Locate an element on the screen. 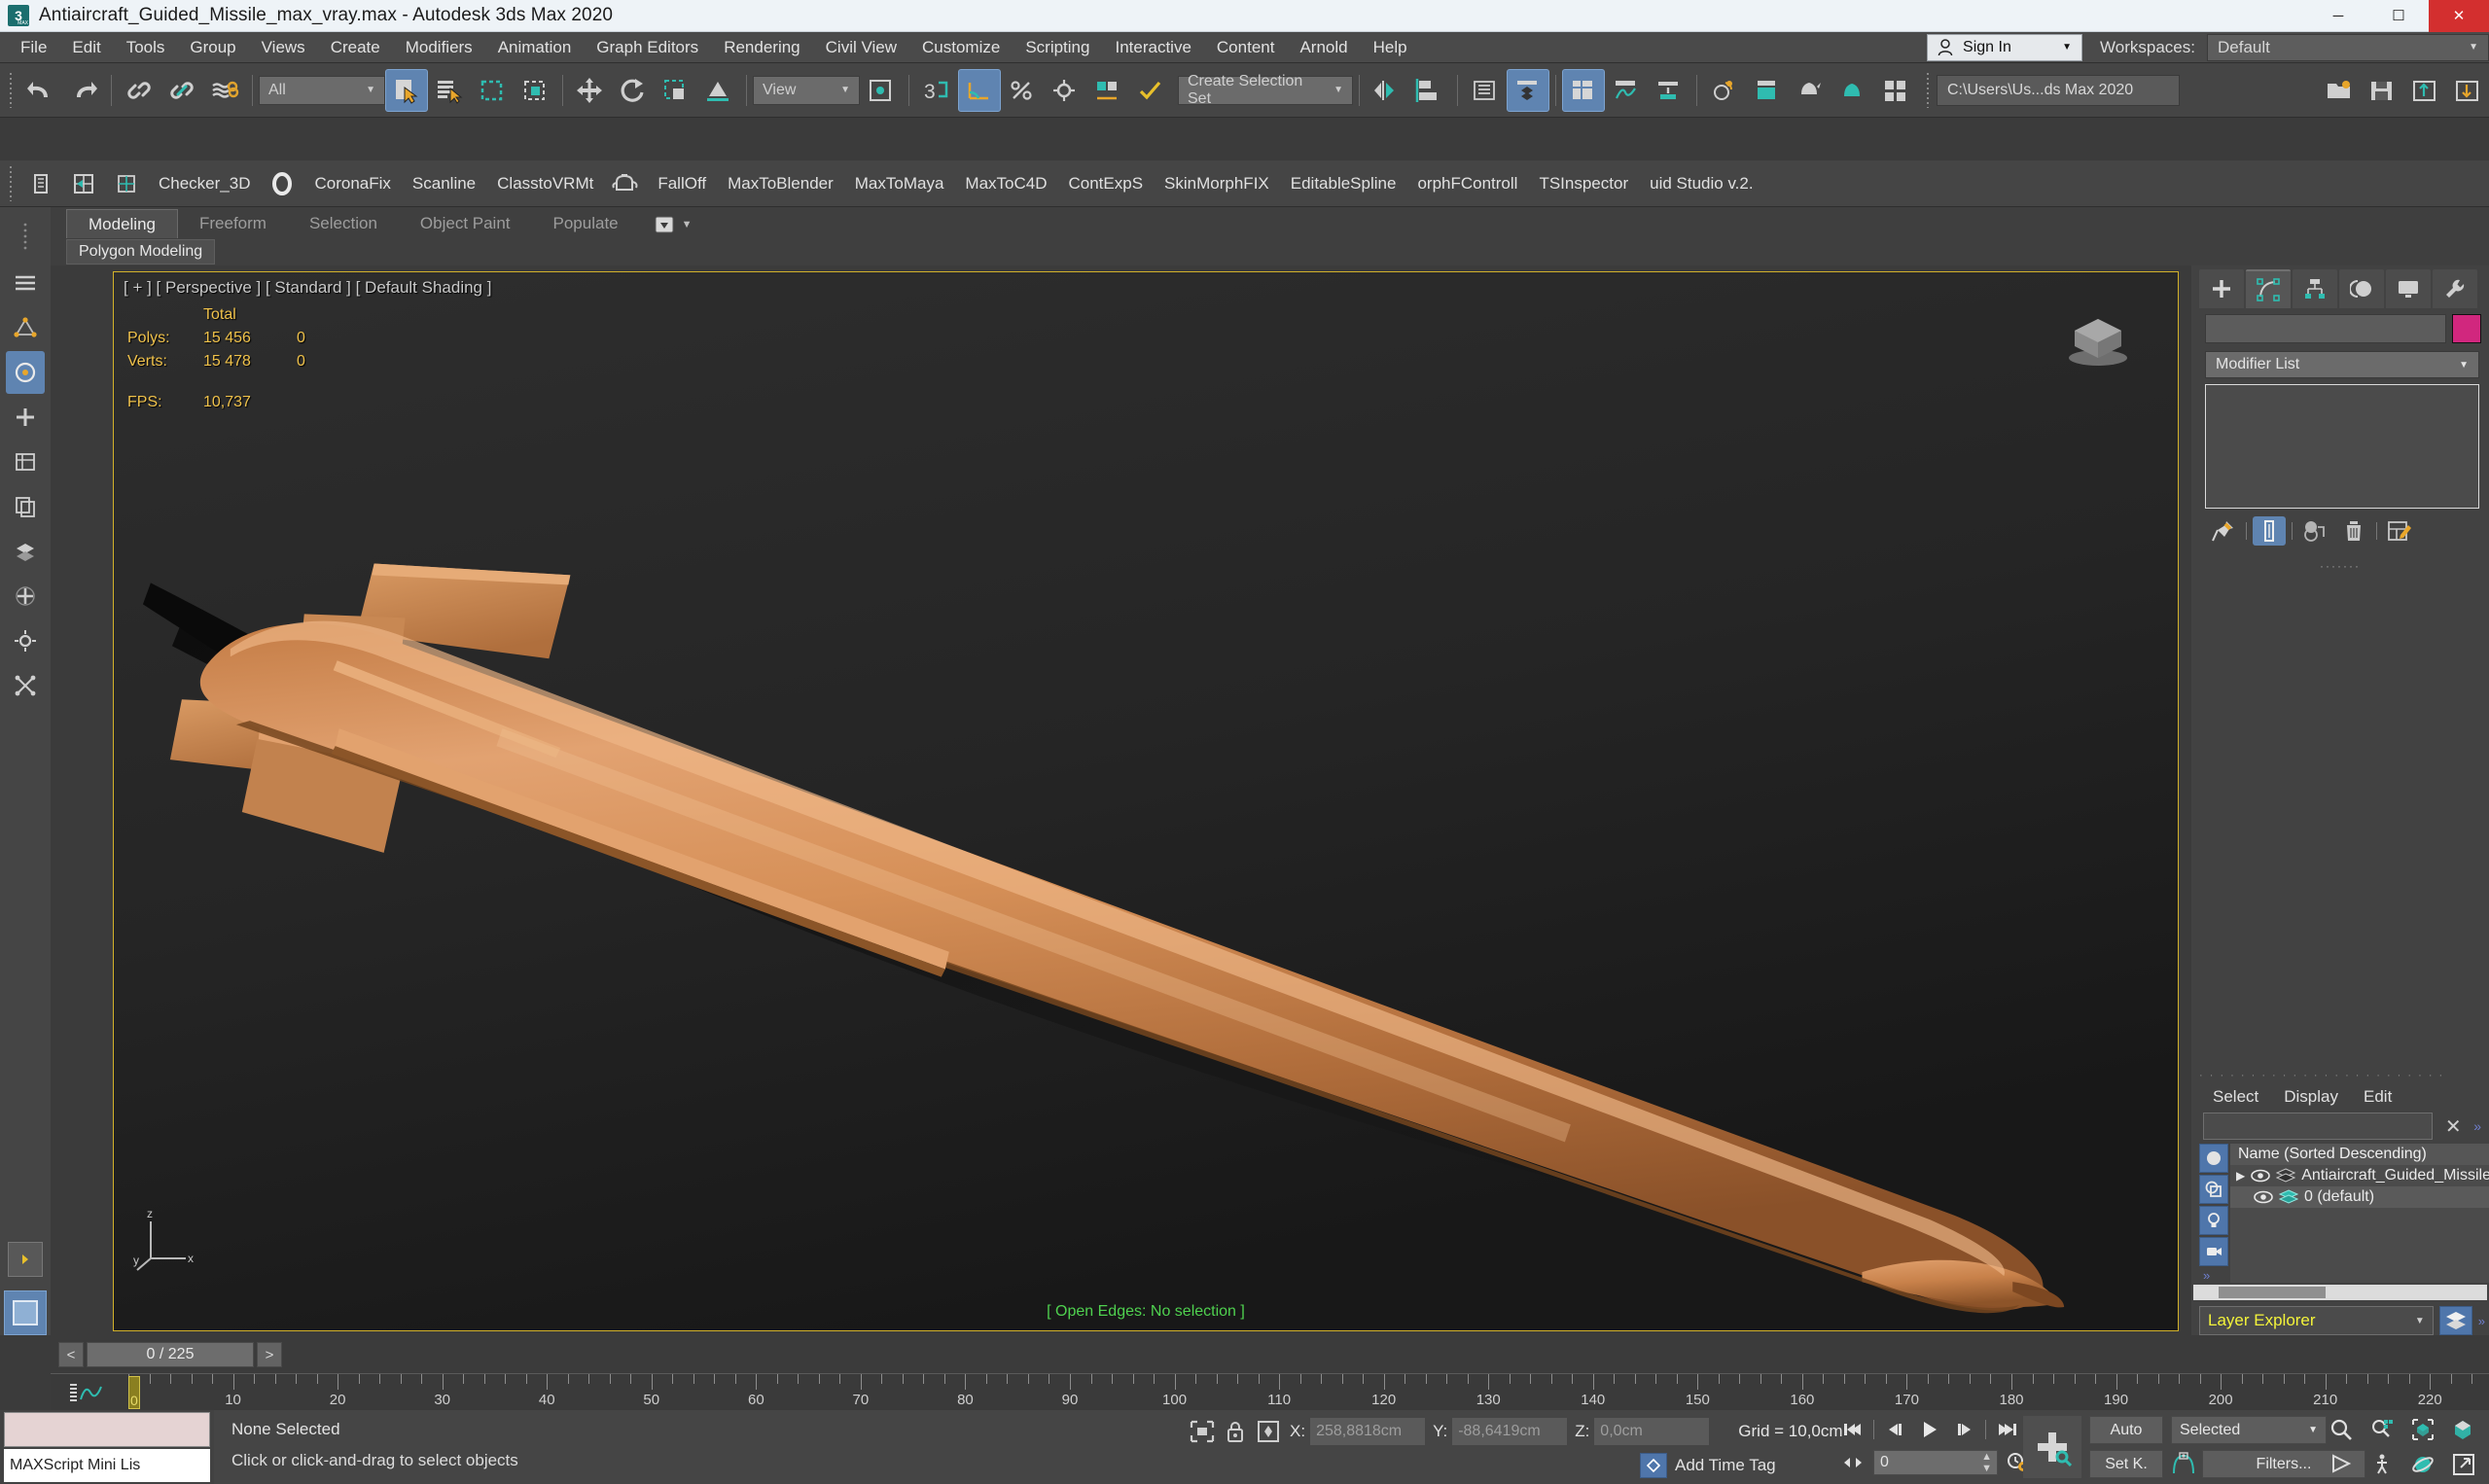 Image resolution: width=2489 pixels, height=1484 pixels. play-button is located at coordinates (1929, 1430).